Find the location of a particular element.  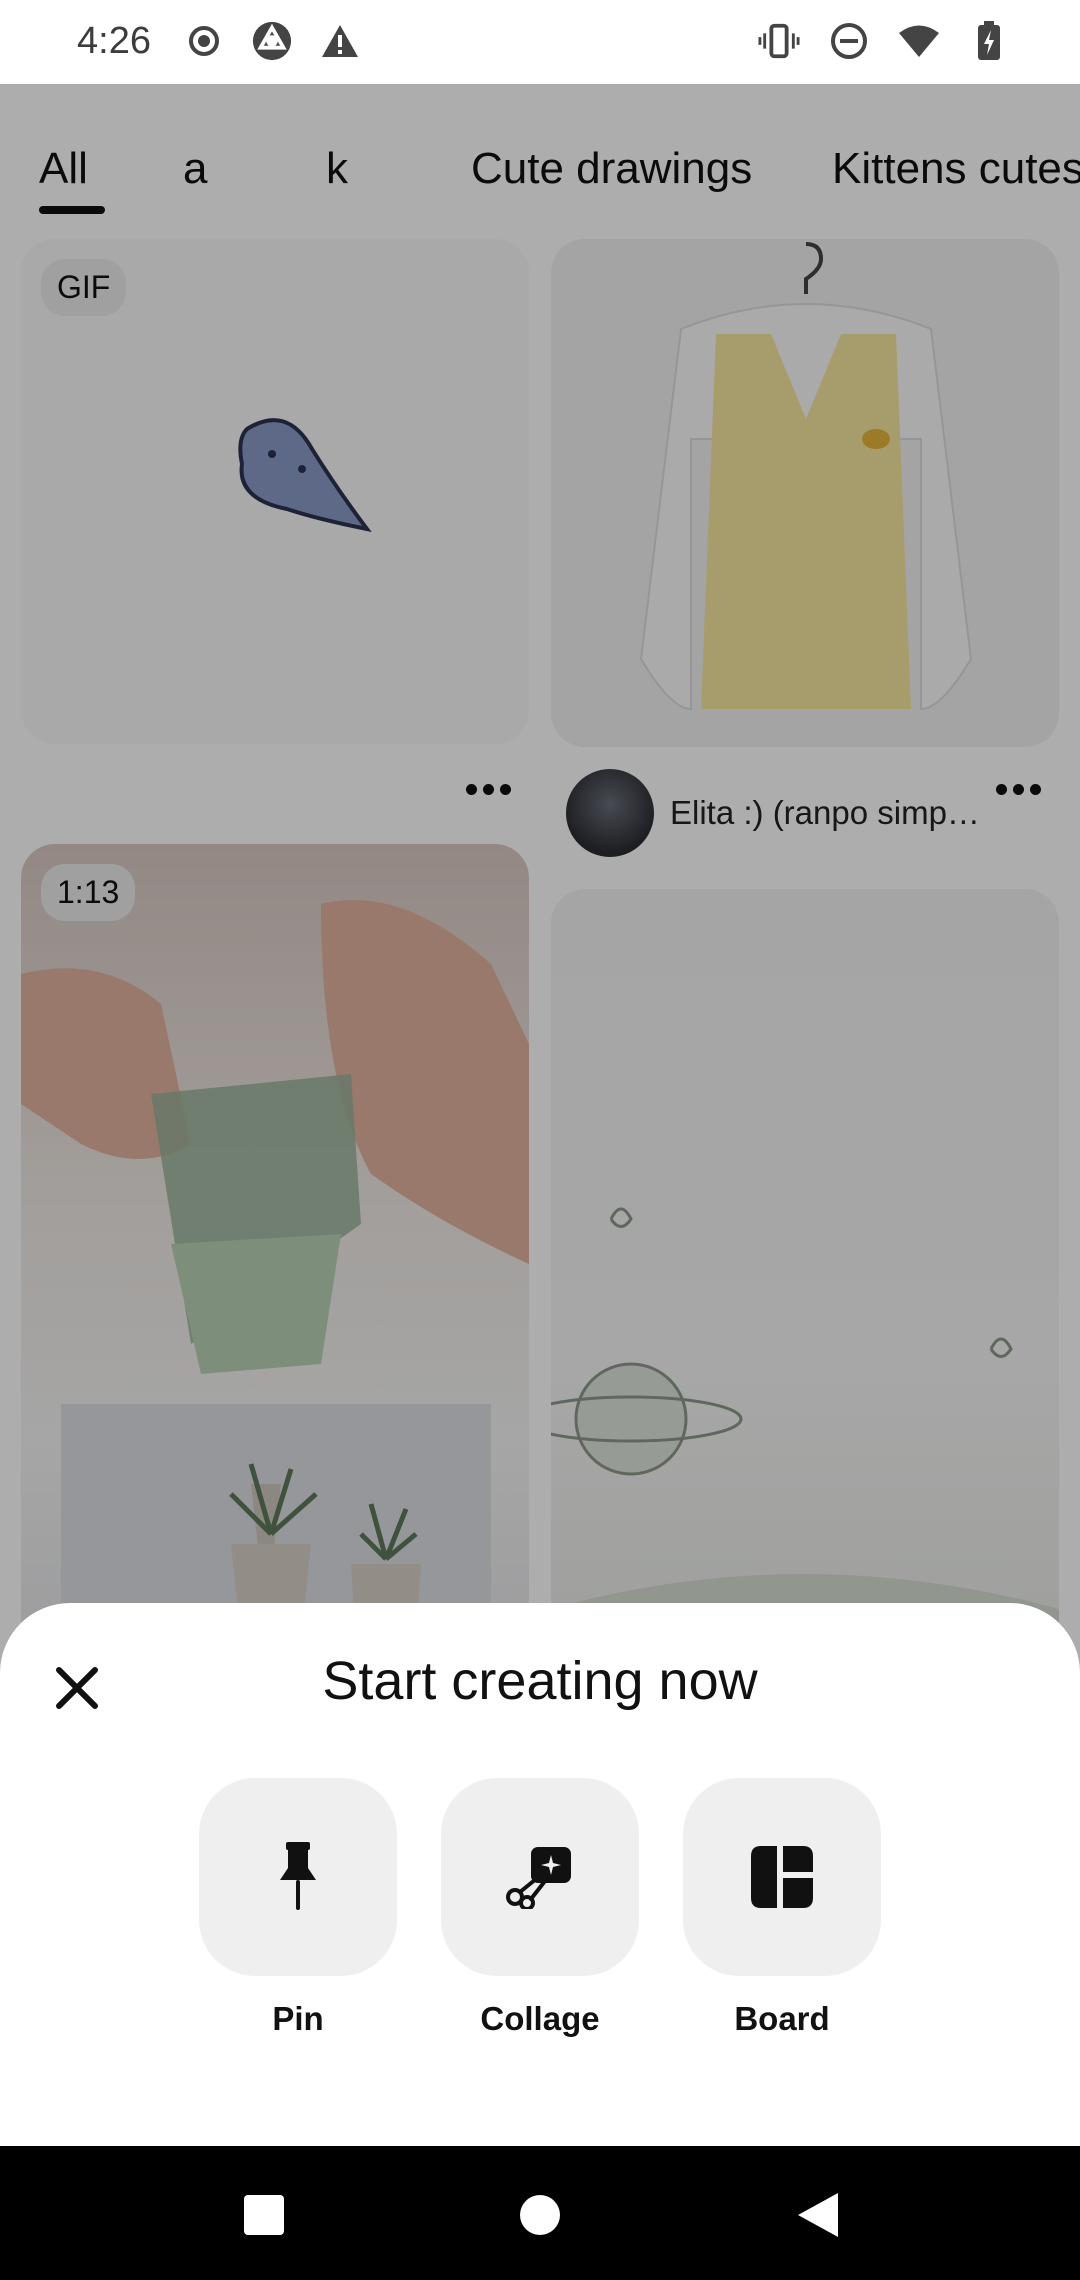

system-nav-bar is located at coordinates (540, 2213).